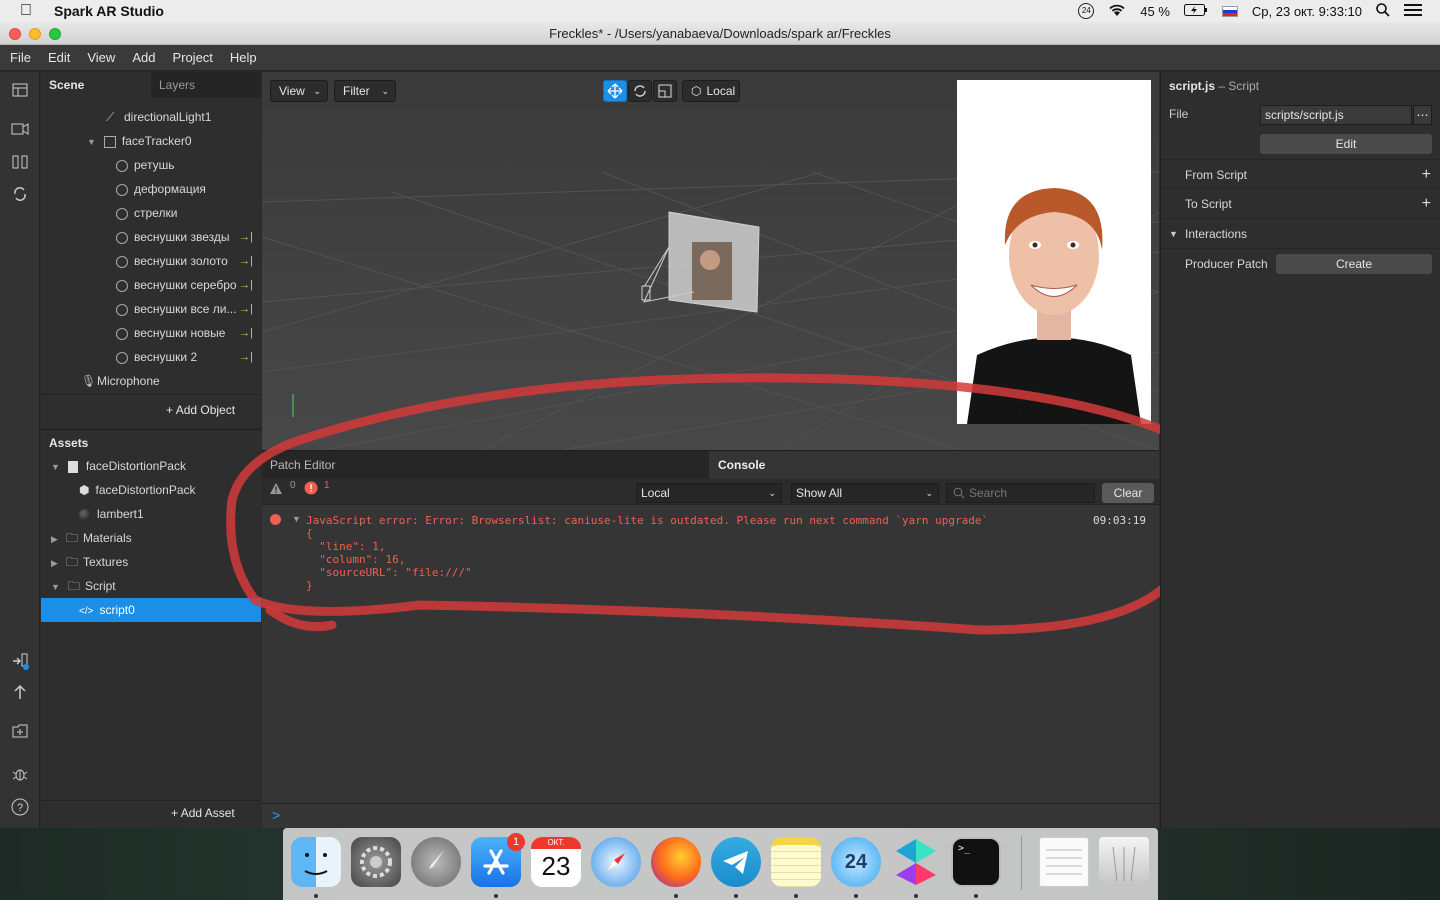 Image resolution: width=1440 pixels, height=900 pixels. I want to click on layout-icon, so click(20, 92).